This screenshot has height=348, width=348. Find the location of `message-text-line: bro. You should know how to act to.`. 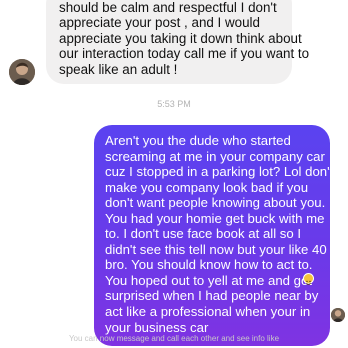

message-text-line: bro. You should know how to act to. is located at coordinates (209, 265).